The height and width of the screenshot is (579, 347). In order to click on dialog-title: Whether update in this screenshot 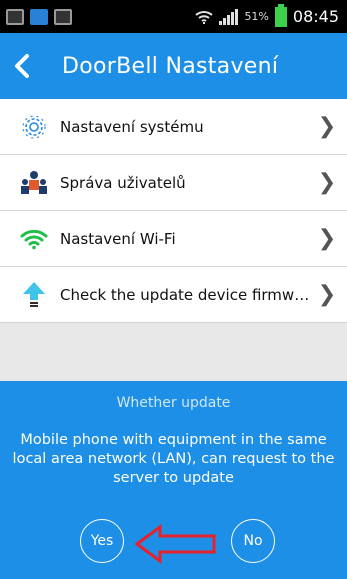, I will do `click(173, 403)`.